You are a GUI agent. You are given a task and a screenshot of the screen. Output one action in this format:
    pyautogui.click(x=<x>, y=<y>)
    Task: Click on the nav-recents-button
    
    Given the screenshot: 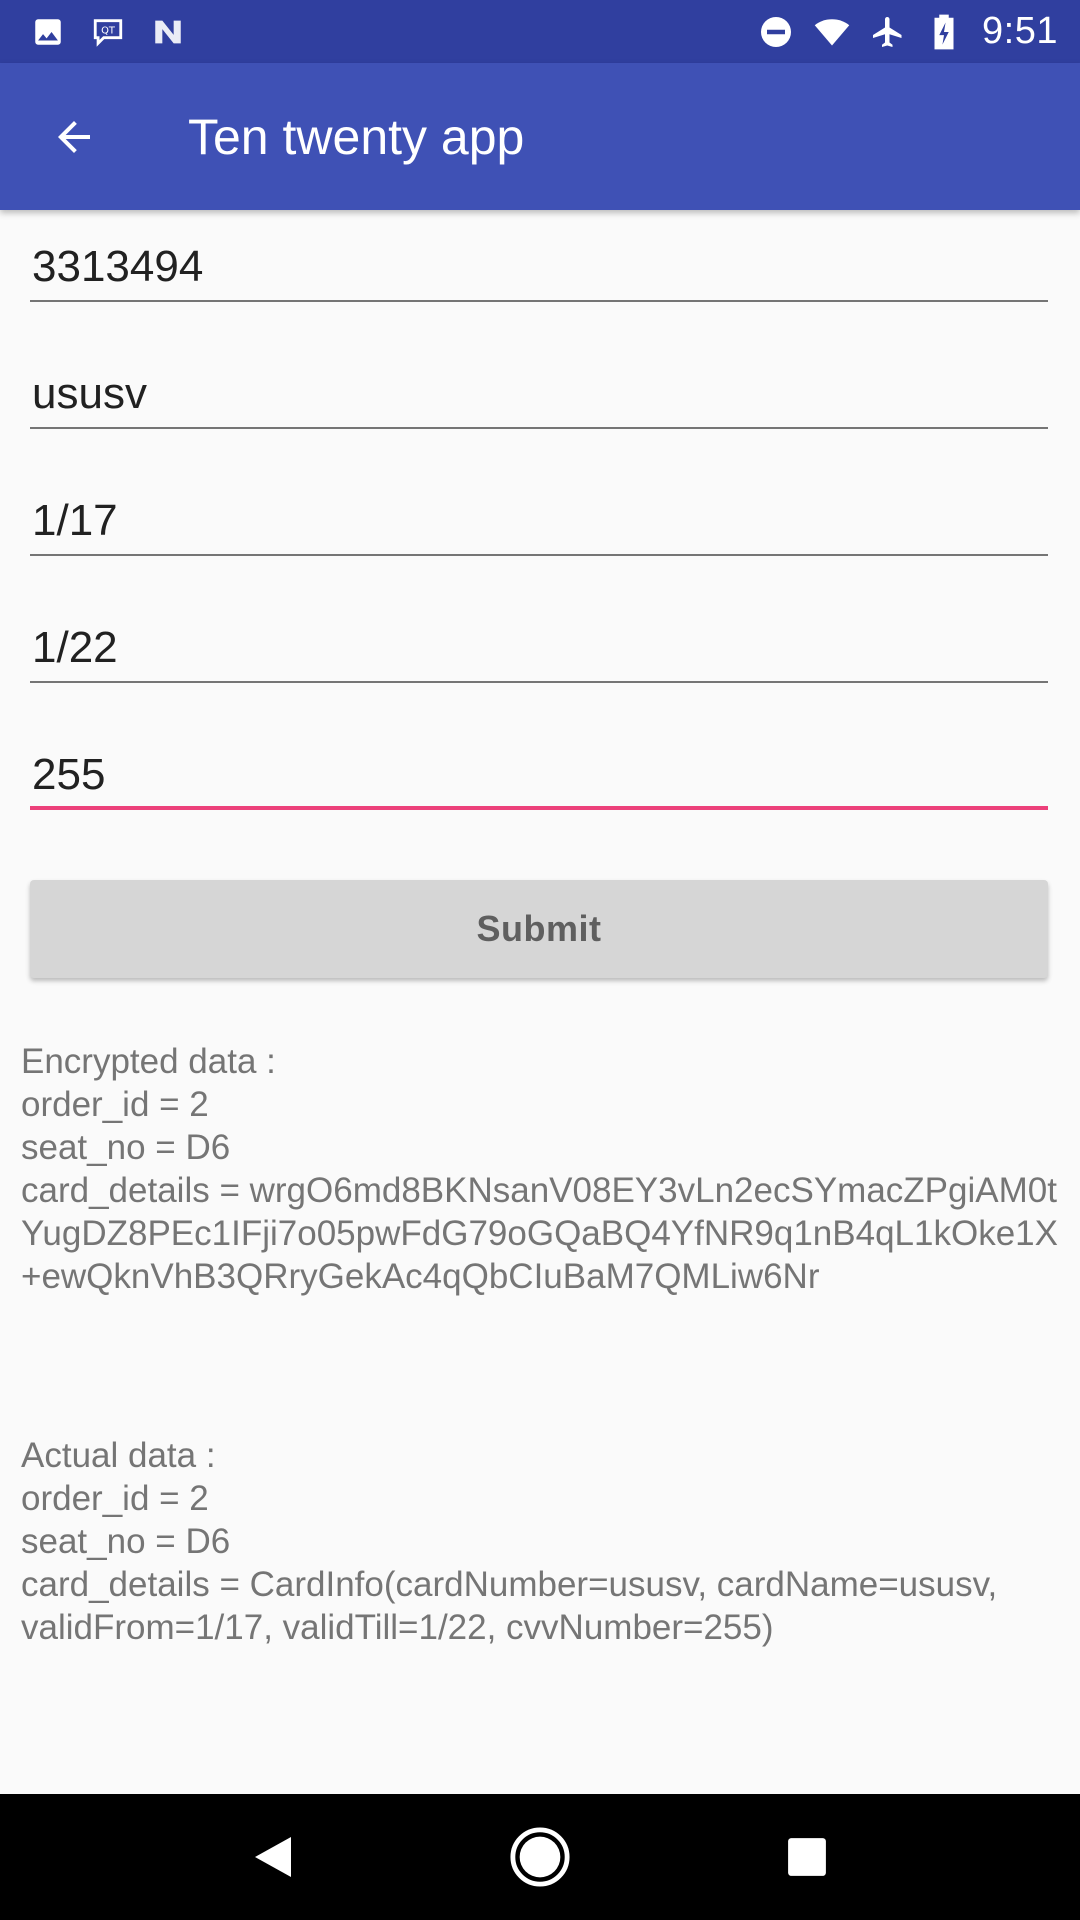 What is the action you would take?
    pyautogui.click(x=807, y=1857)
    